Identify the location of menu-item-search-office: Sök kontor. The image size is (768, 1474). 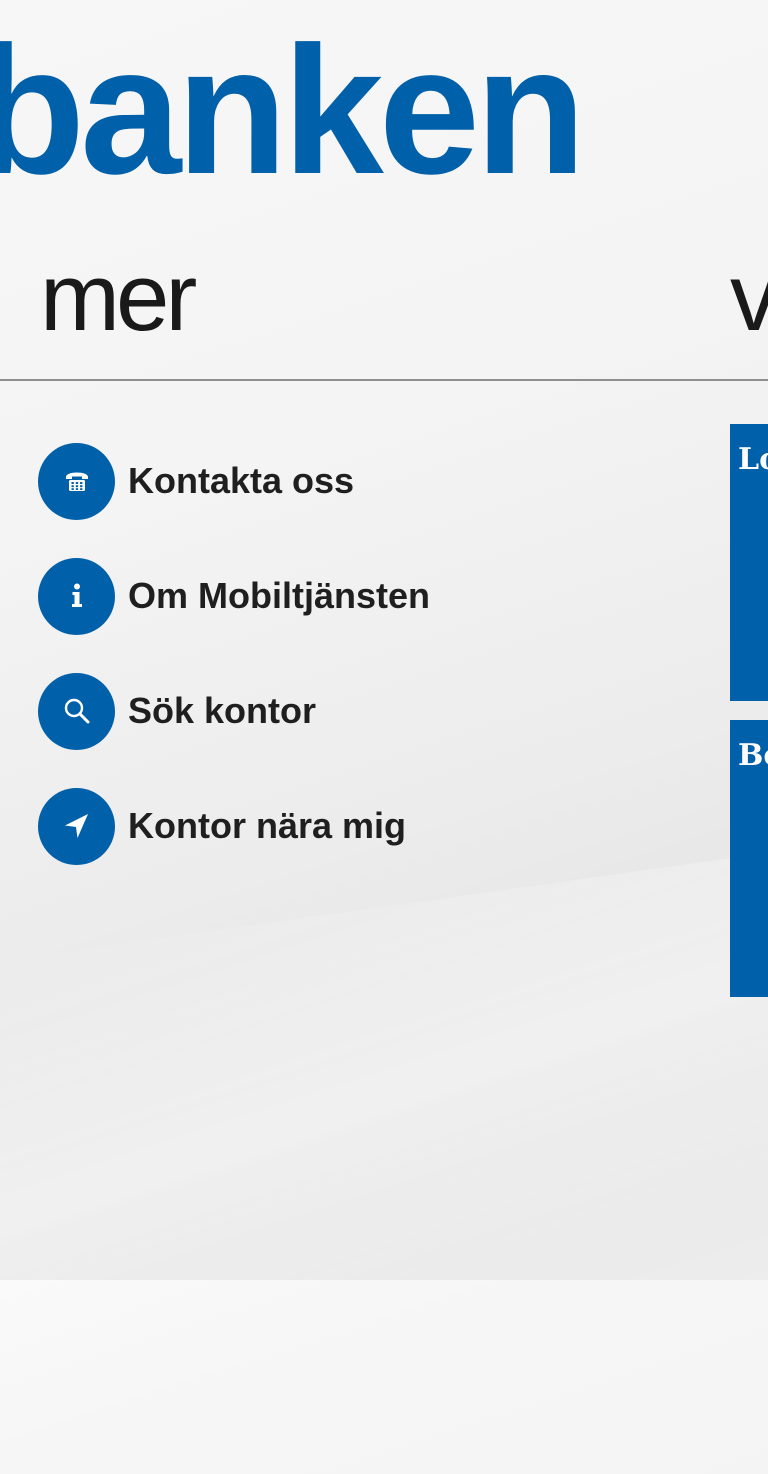
(358, 711).